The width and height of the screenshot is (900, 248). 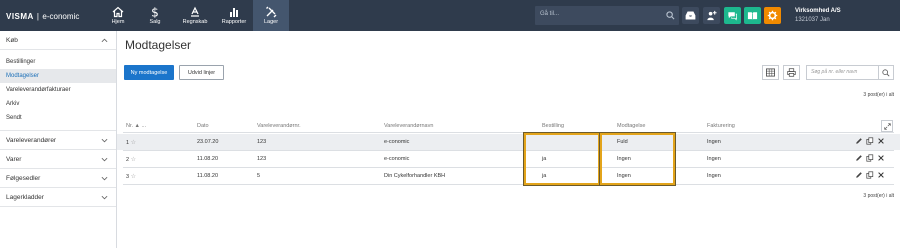 What do you see at coordinates (508, 142) in the screenshot?
I see `table-row: 1 ☆ 23.07.20 123 e-conomic Fuld Ingen` at bounding box center [508, 142].